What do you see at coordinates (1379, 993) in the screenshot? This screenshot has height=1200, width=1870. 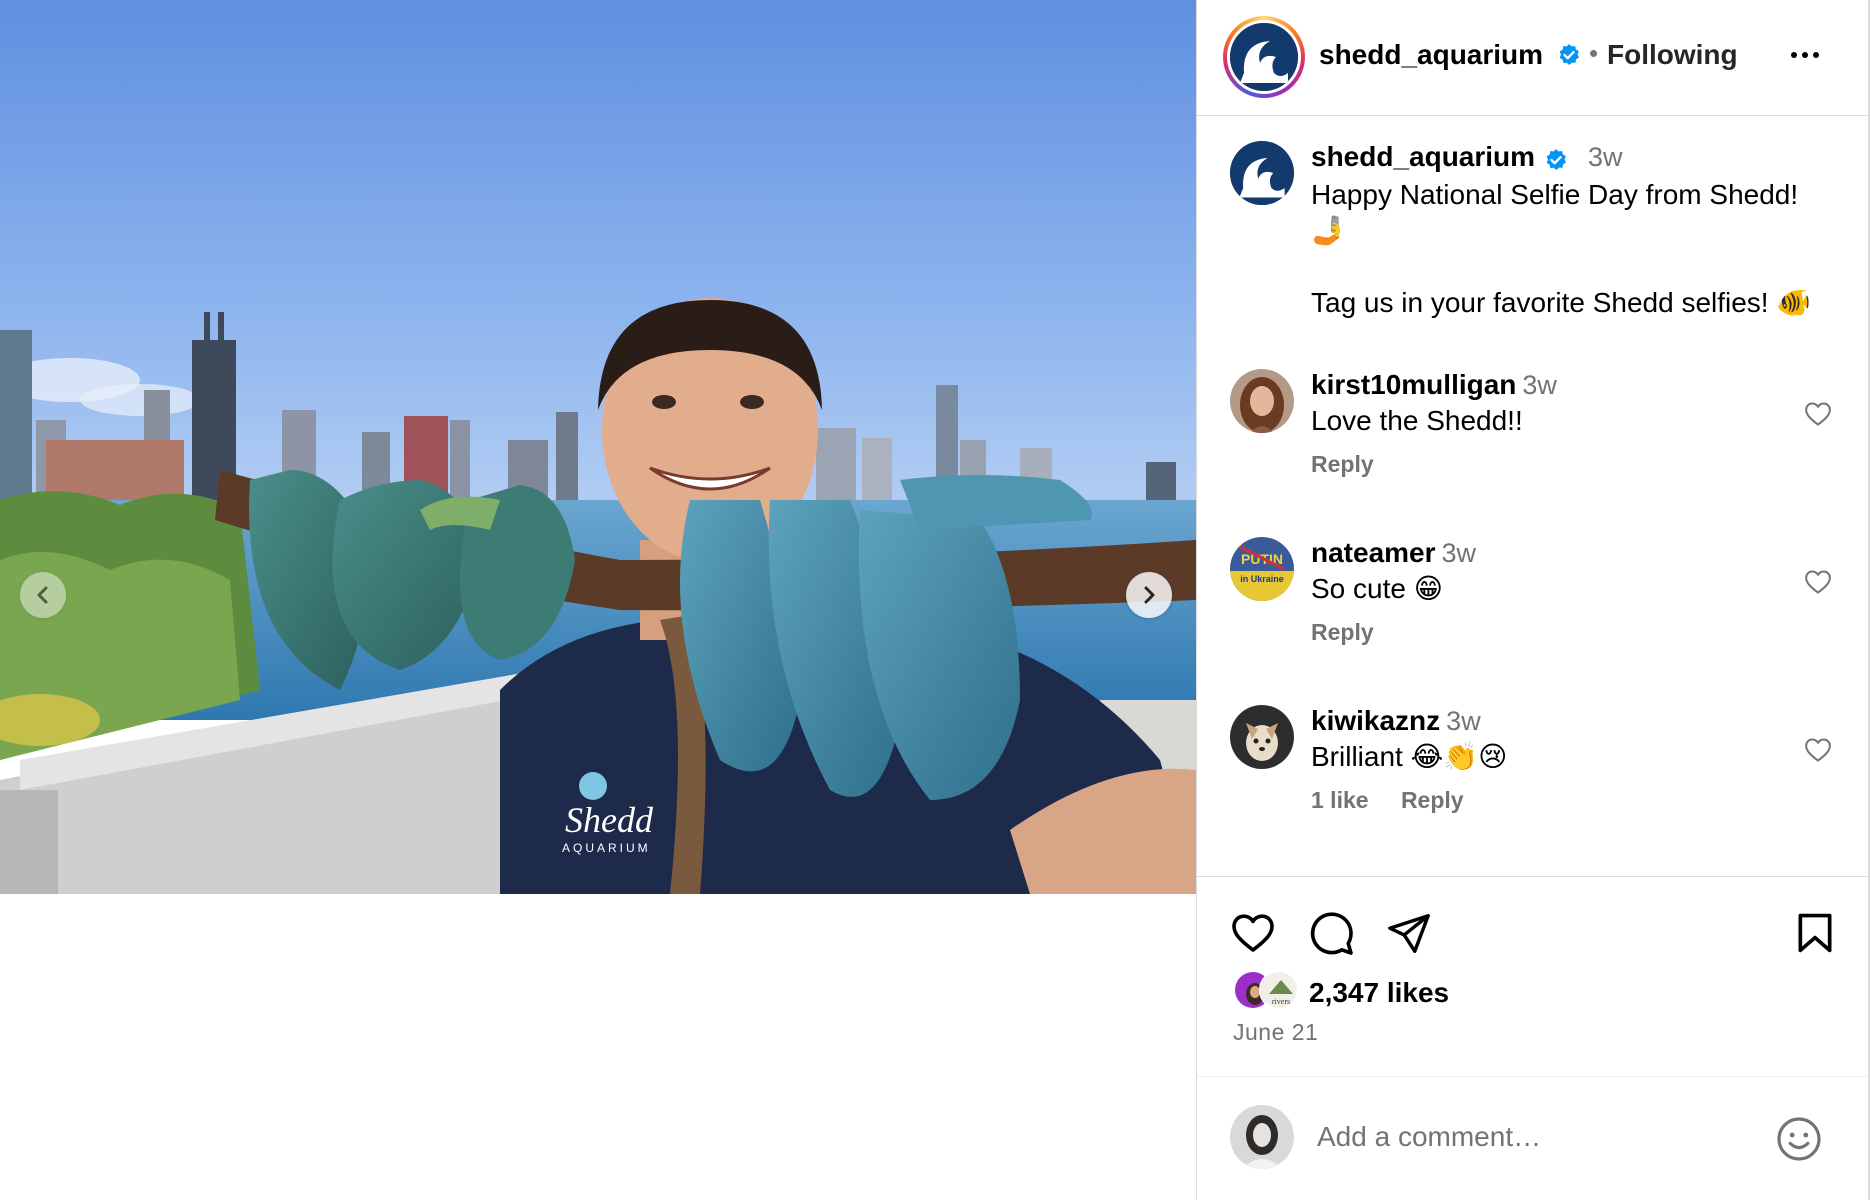 I see `likes-count: 2,347 likes` at bounding box center [1379, 993].